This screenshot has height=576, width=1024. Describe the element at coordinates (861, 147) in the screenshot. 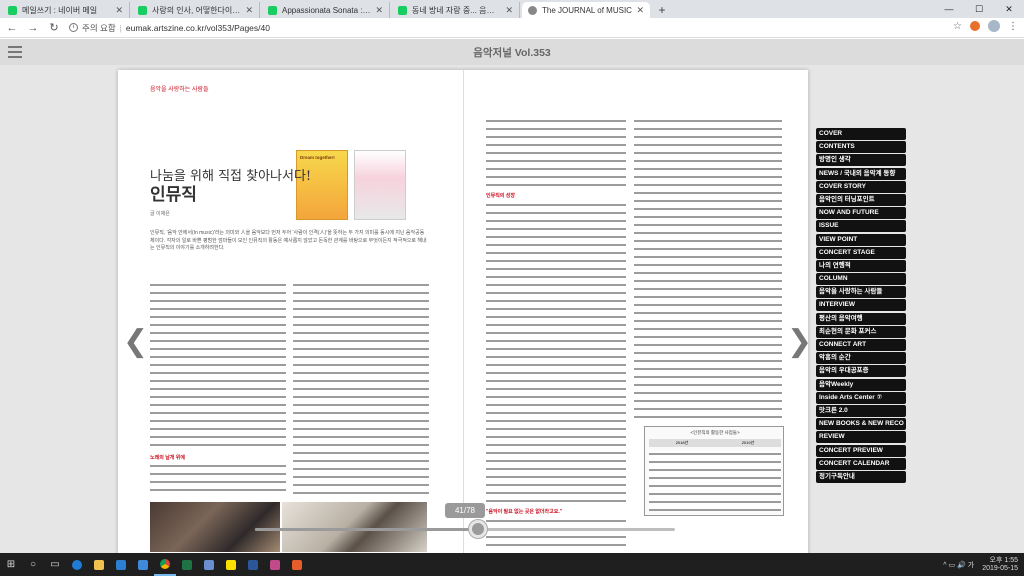

I see `toc-item: CONTENTS` at that location.